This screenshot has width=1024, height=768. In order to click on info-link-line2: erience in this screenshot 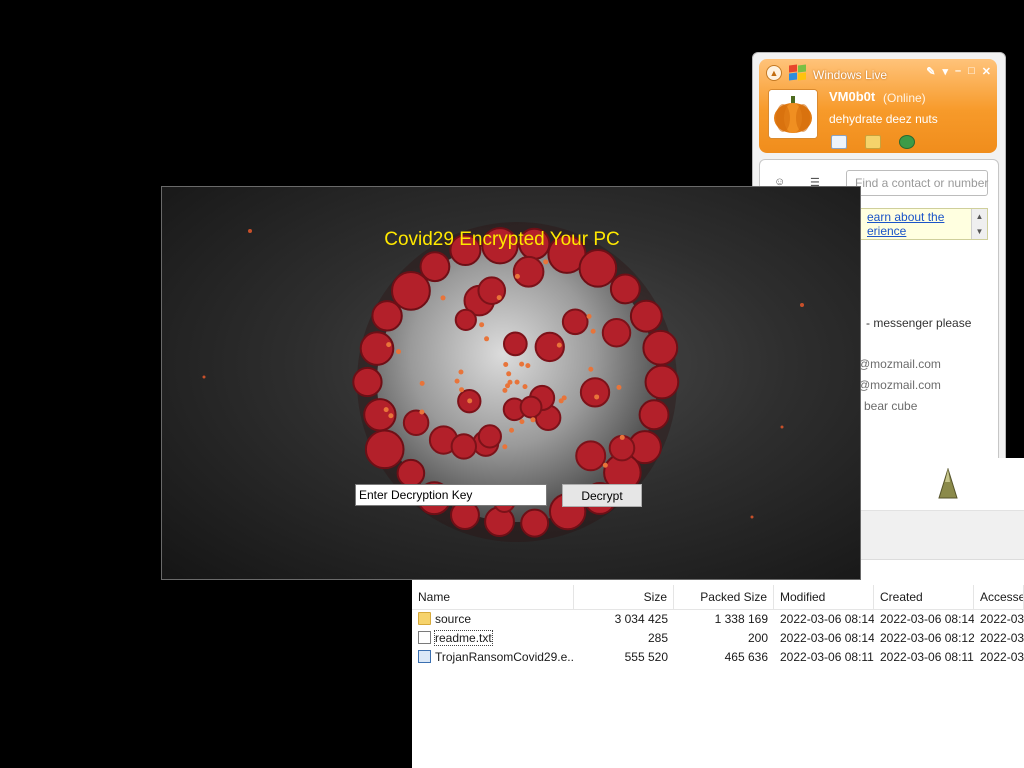, I will do `click(886, 231)`.